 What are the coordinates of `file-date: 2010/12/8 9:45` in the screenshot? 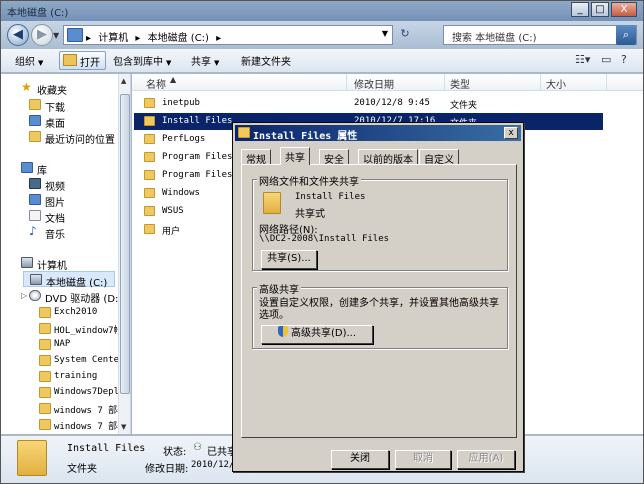 It's located at (392, 103).